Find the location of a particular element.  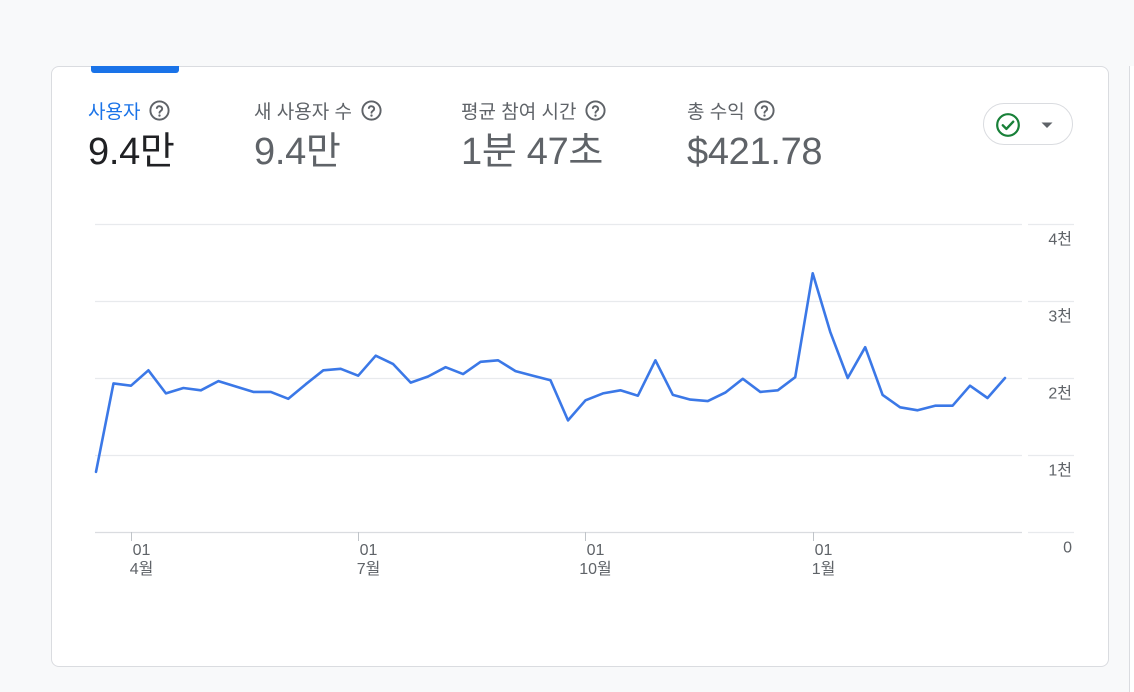

x-tick-month: 7월 is located at coordinates (369, 569).